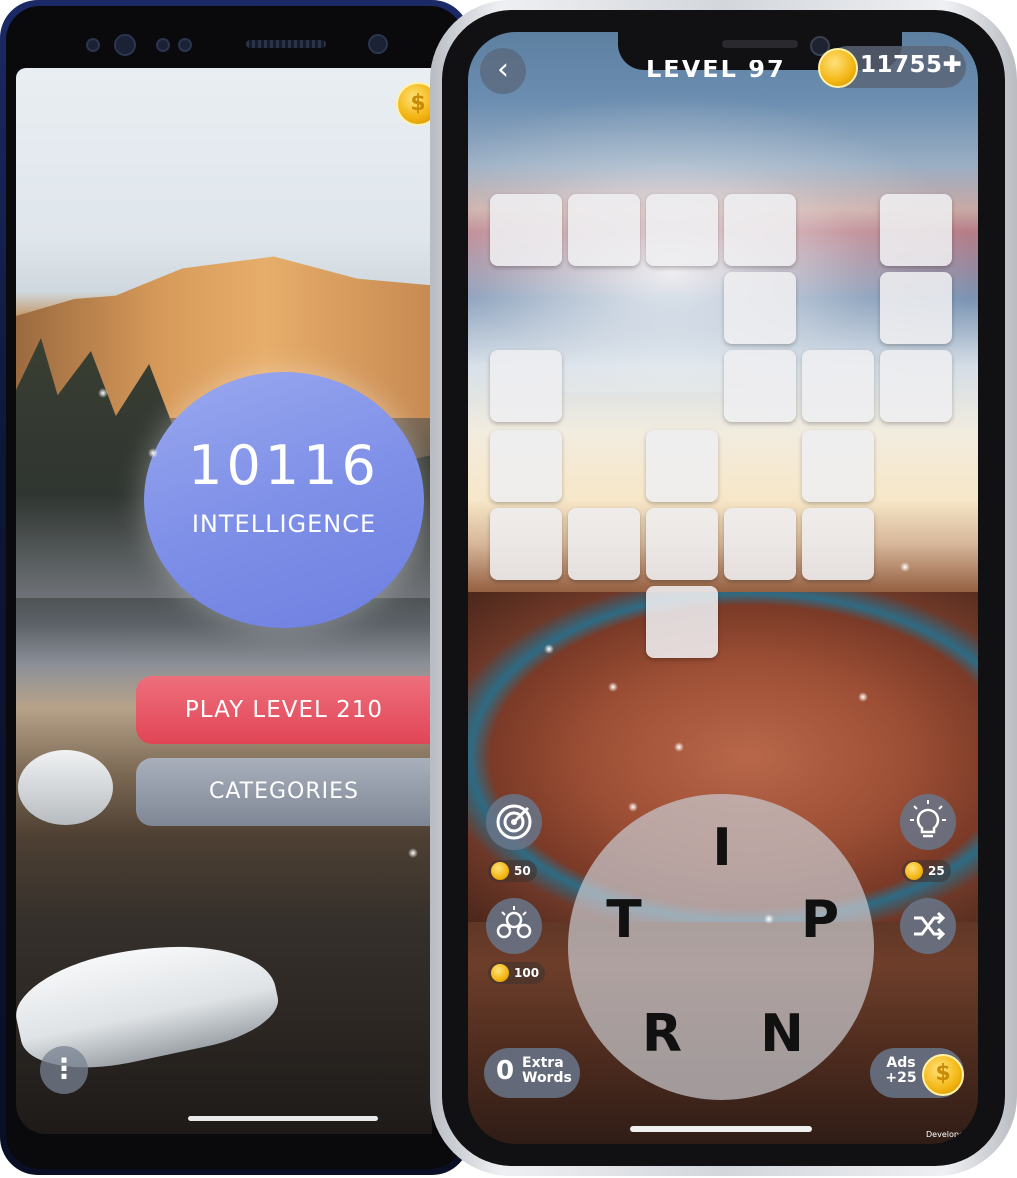 The height and width of the screenshot is (1178, 1017). I want to click on categories-button: CATEGORIES, so click(284, 792).